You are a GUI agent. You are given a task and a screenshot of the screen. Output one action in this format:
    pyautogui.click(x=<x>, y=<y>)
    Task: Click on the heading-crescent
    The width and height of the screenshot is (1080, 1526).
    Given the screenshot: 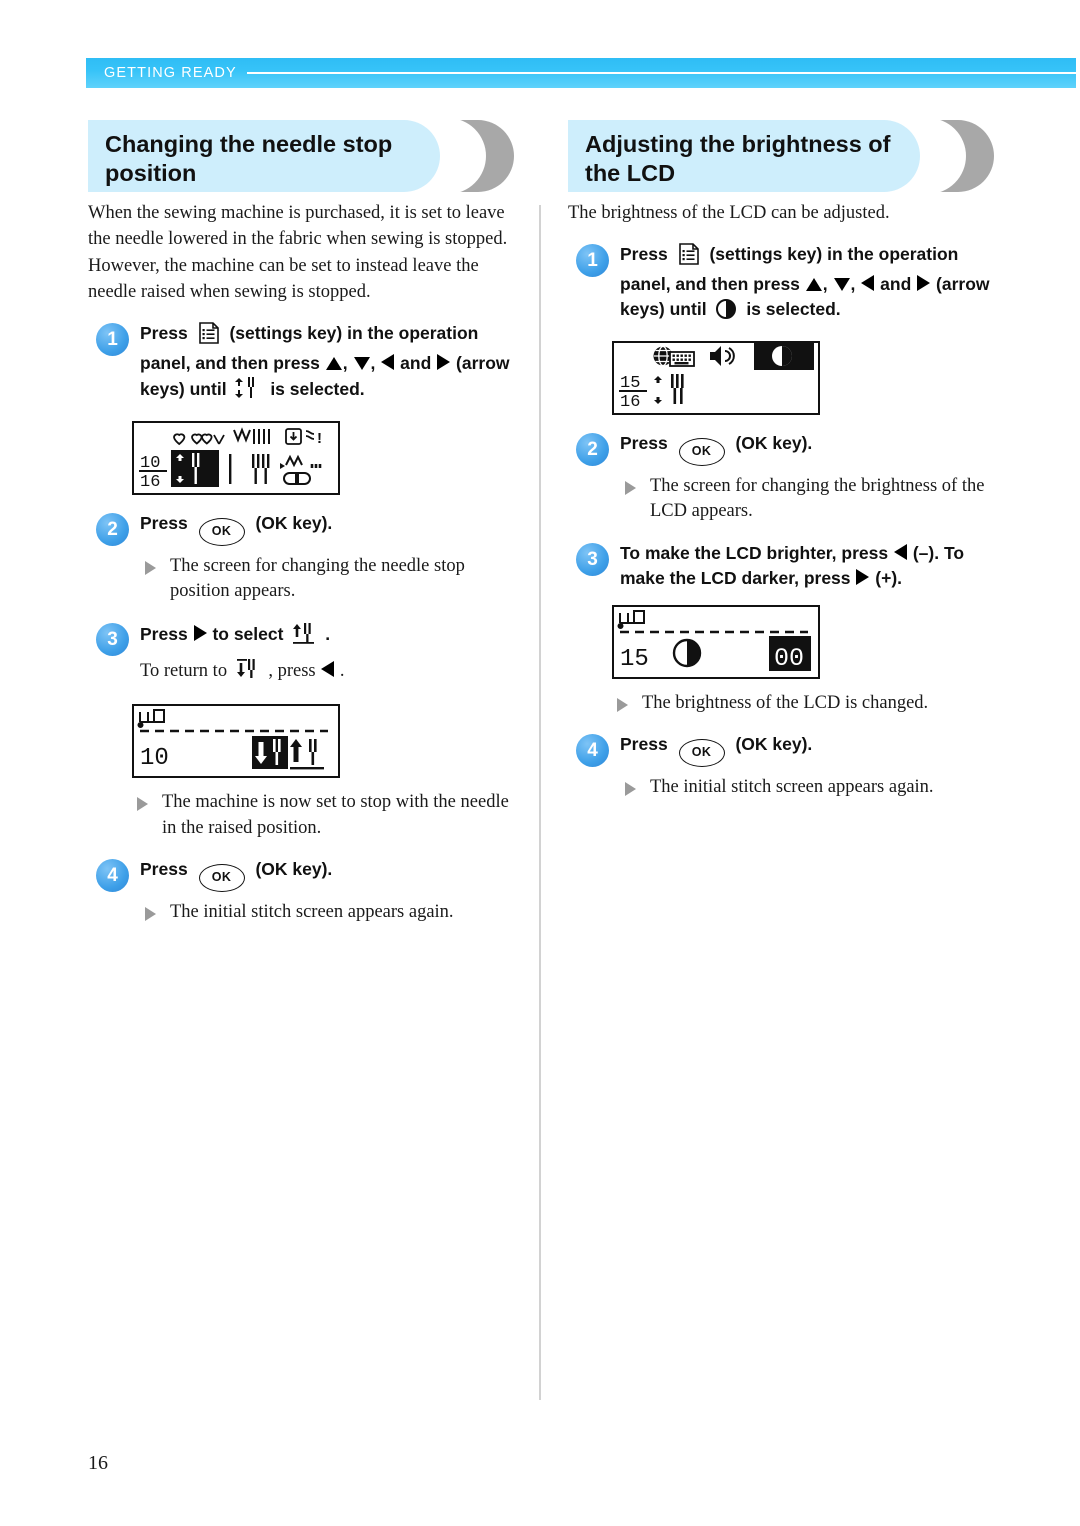 What is the action you would take?
    pyautogui.click(x=959, y=156)
    